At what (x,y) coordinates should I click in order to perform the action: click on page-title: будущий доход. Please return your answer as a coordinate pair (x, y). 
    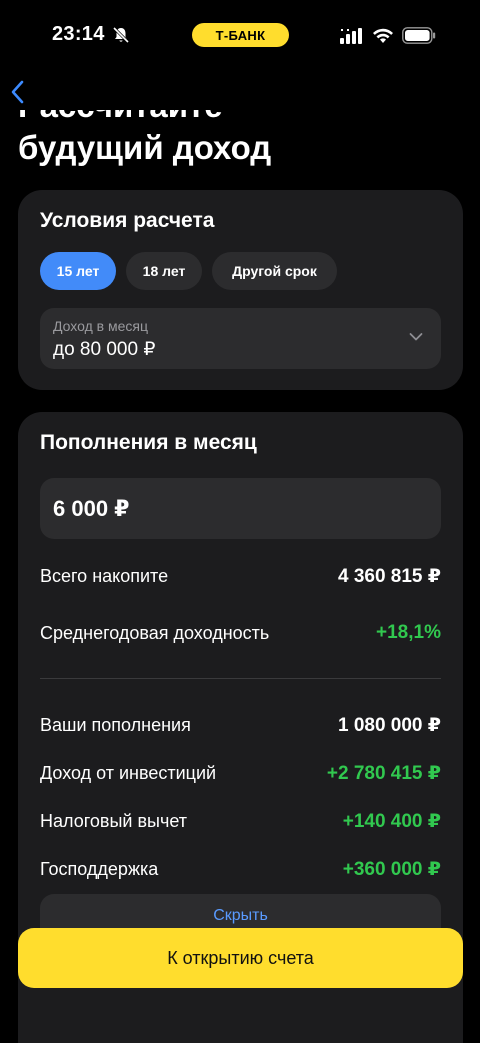
    Looking at the image, I should click on (145, 147).